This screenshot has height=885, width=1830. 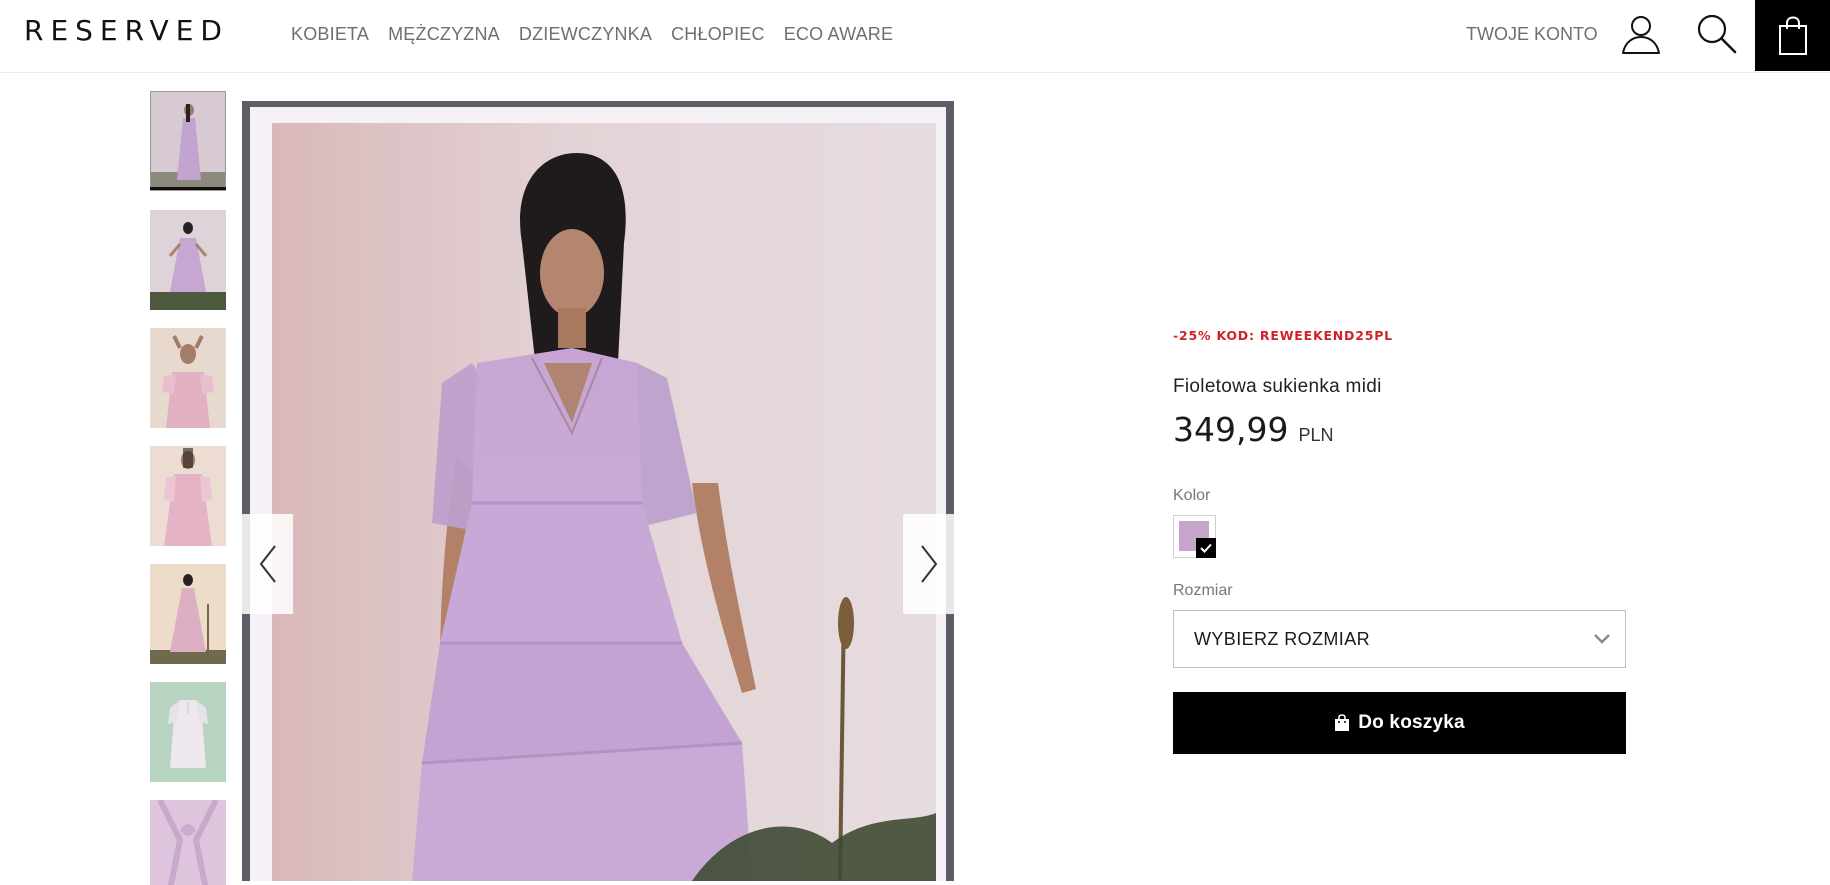 I want to click on color-swatch-selected, so click(x=1194, y=536).